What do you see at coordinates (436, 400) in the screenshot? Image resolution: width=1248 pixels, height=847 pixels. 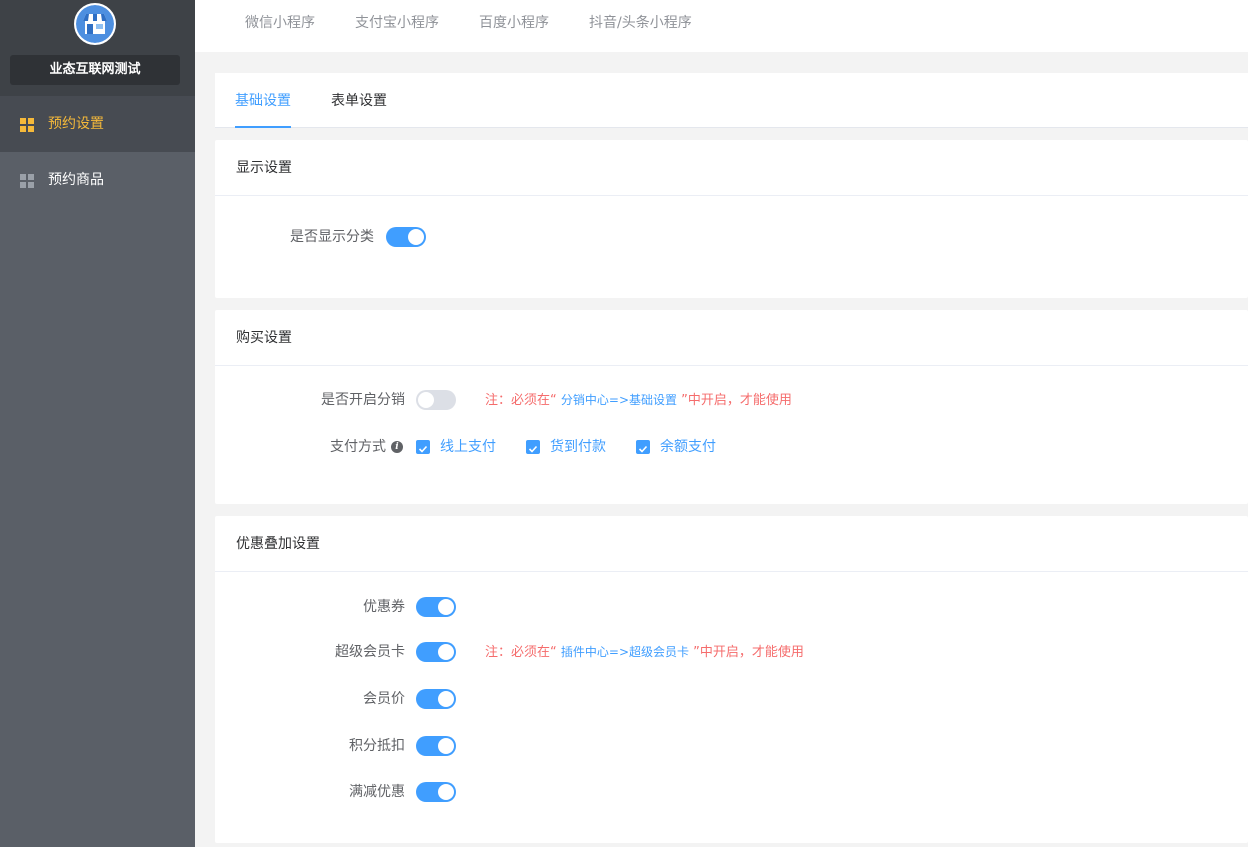 I see `distribution-switch` at bounding box center [436, 400].